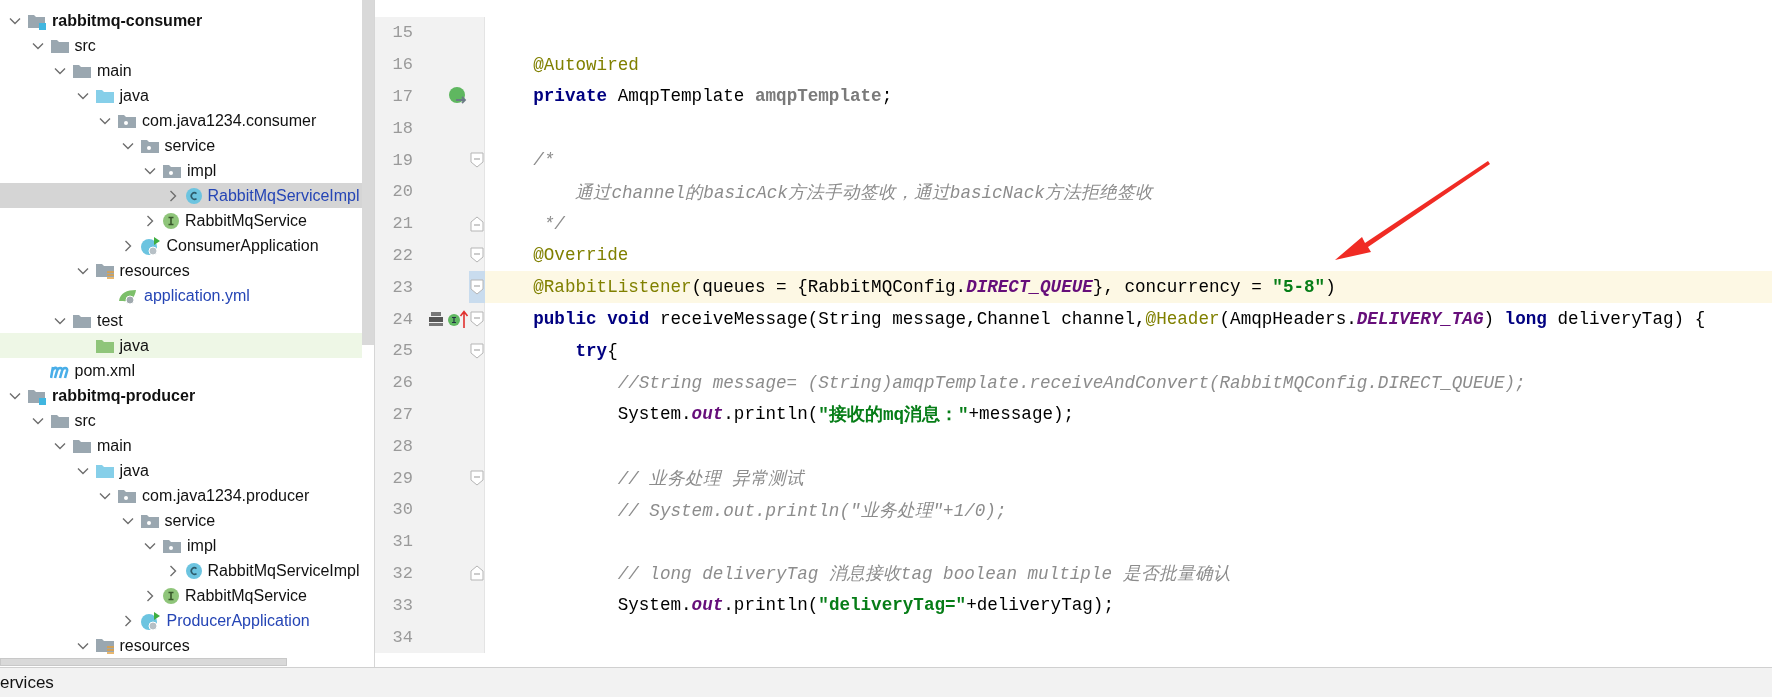 The width and height of the screenshot is (1772, 697). Describe the element at coordinates (402, 414) in the screenshot. I see `line-number: 27` at that location.